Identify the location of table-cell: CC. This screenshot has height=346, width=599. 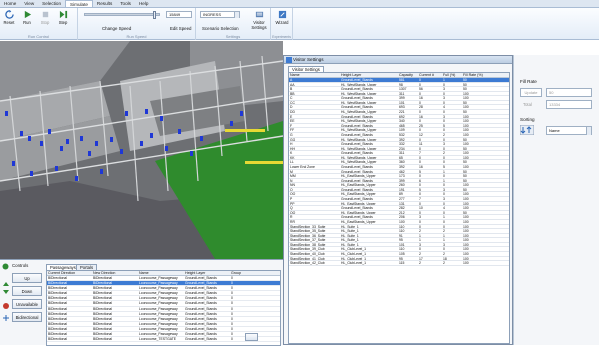
(292, 102).